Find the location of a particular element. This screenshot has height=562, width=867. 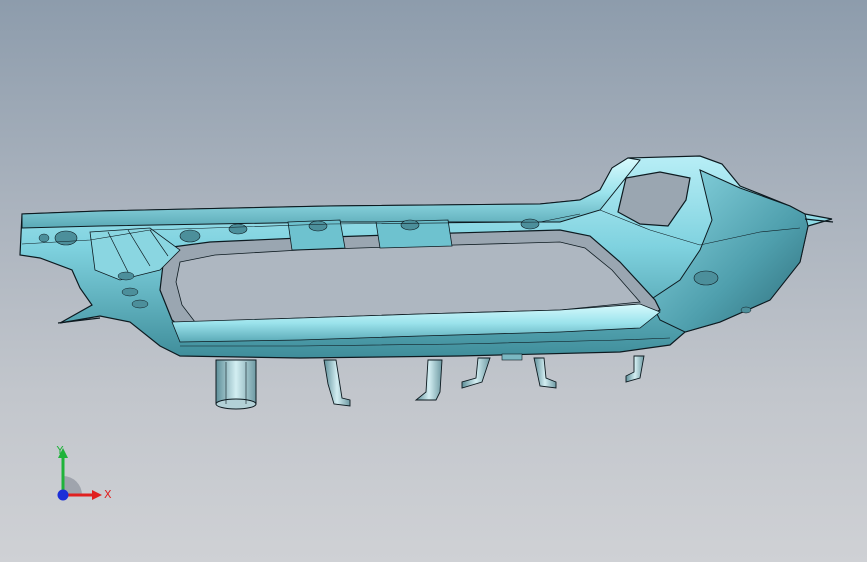

z-axis-dot-icon is located at coordinates (63, 495).